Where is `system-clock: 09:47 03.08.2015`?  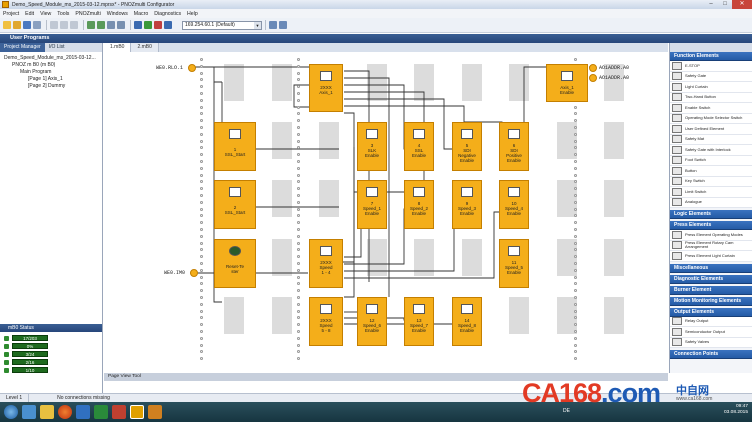
system-clock: 09:47 03.08.2015 is located at coordinates (736, 410).